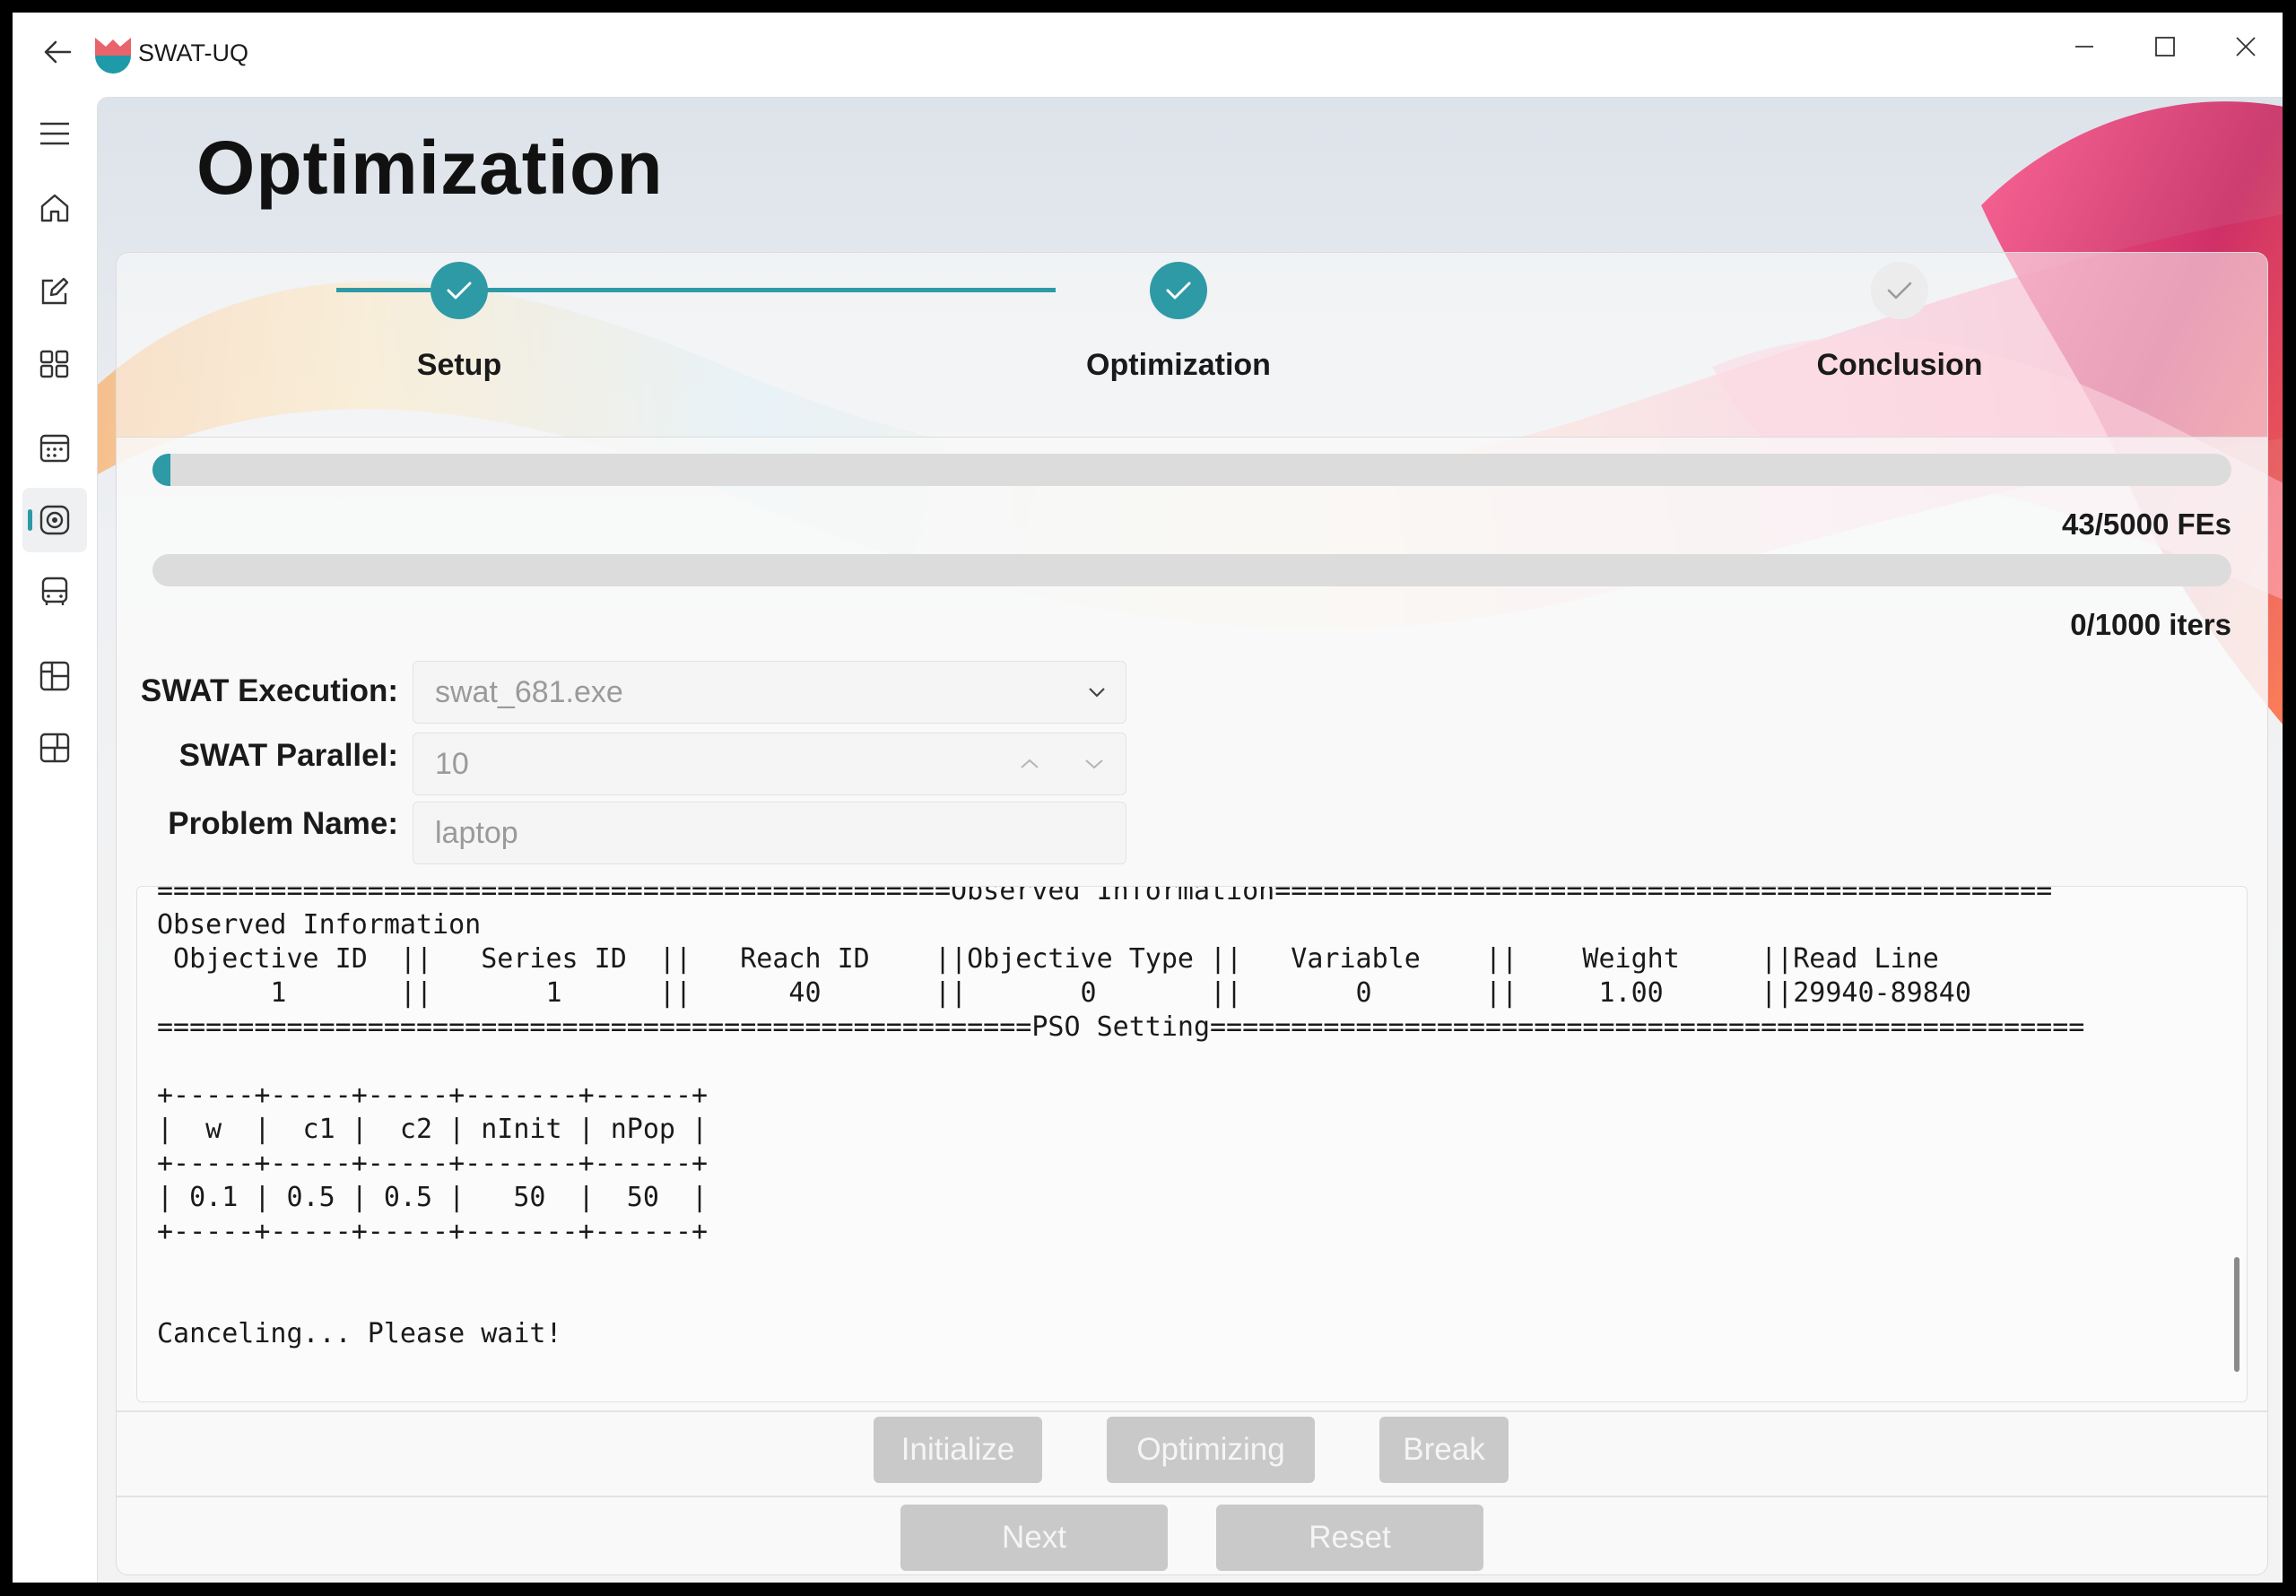 The width and height of the screenshot is (2296, 1596). Describe the element at coordinates (193, 53) in the screenshot. I see `app-title: SWAT-UQ` at that location.